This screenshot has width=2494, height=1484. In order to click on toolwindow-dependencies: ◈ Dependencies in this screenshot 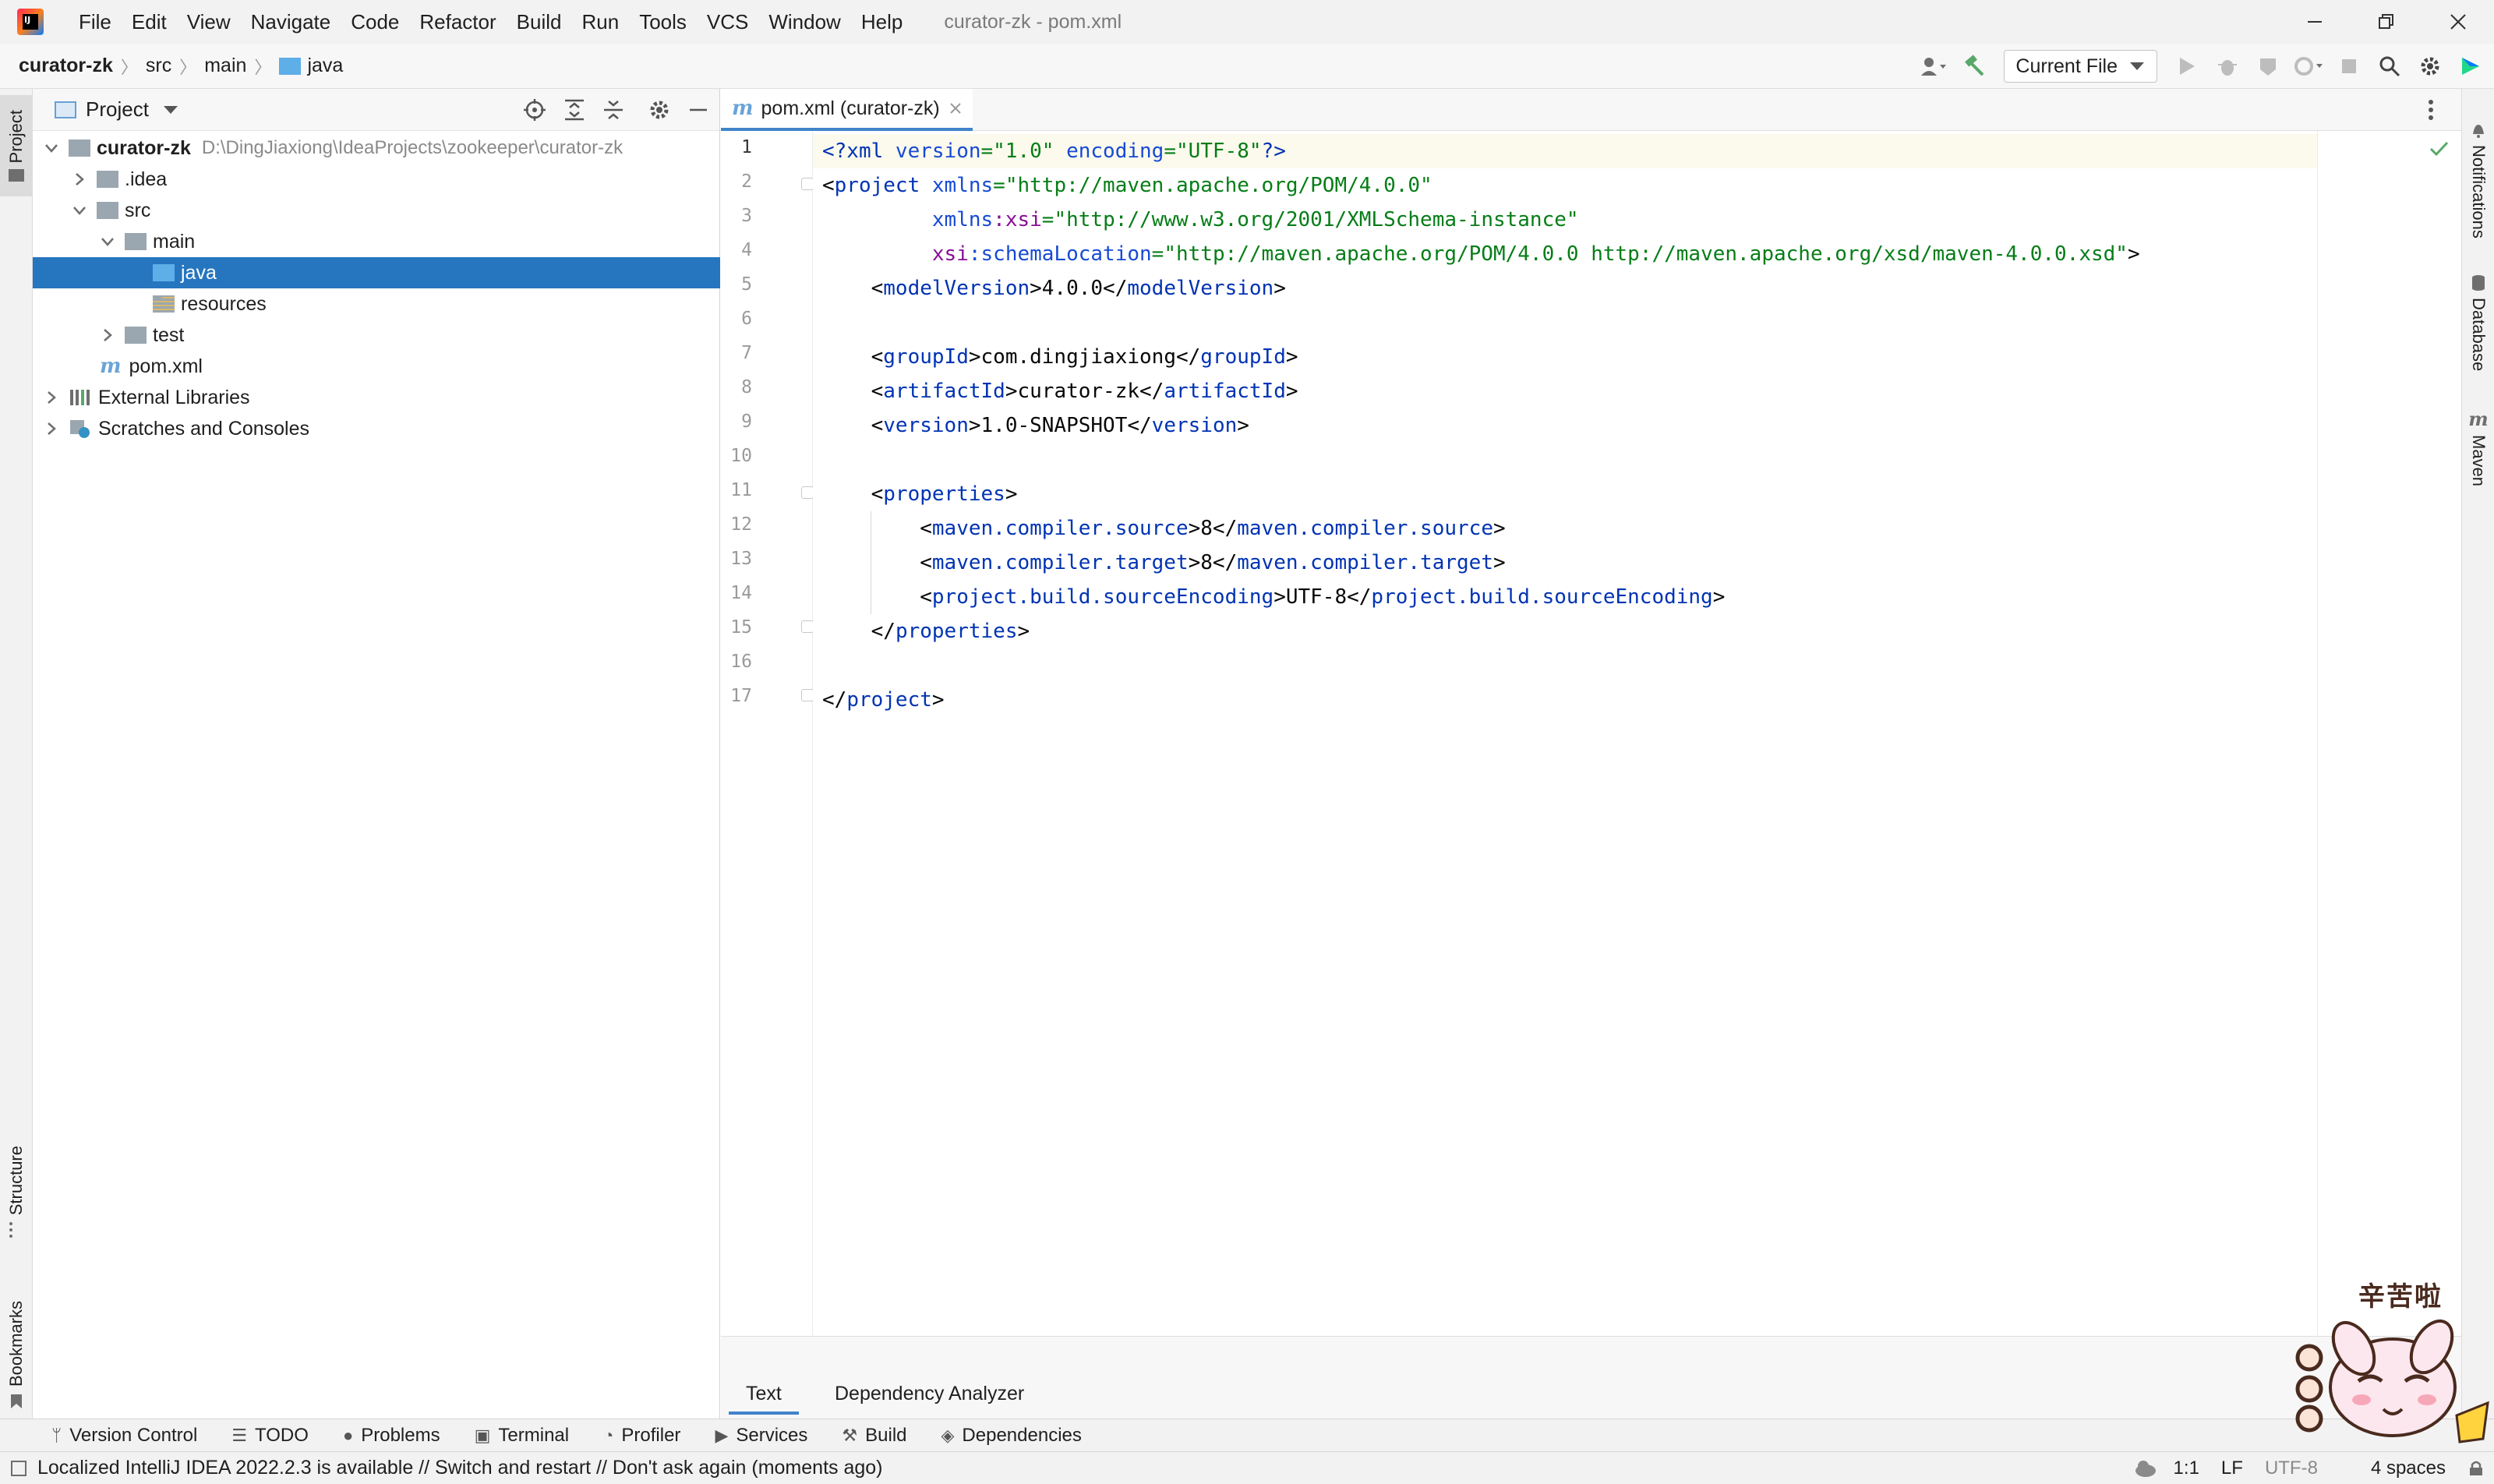, I will do `click(1011, 1436)`.